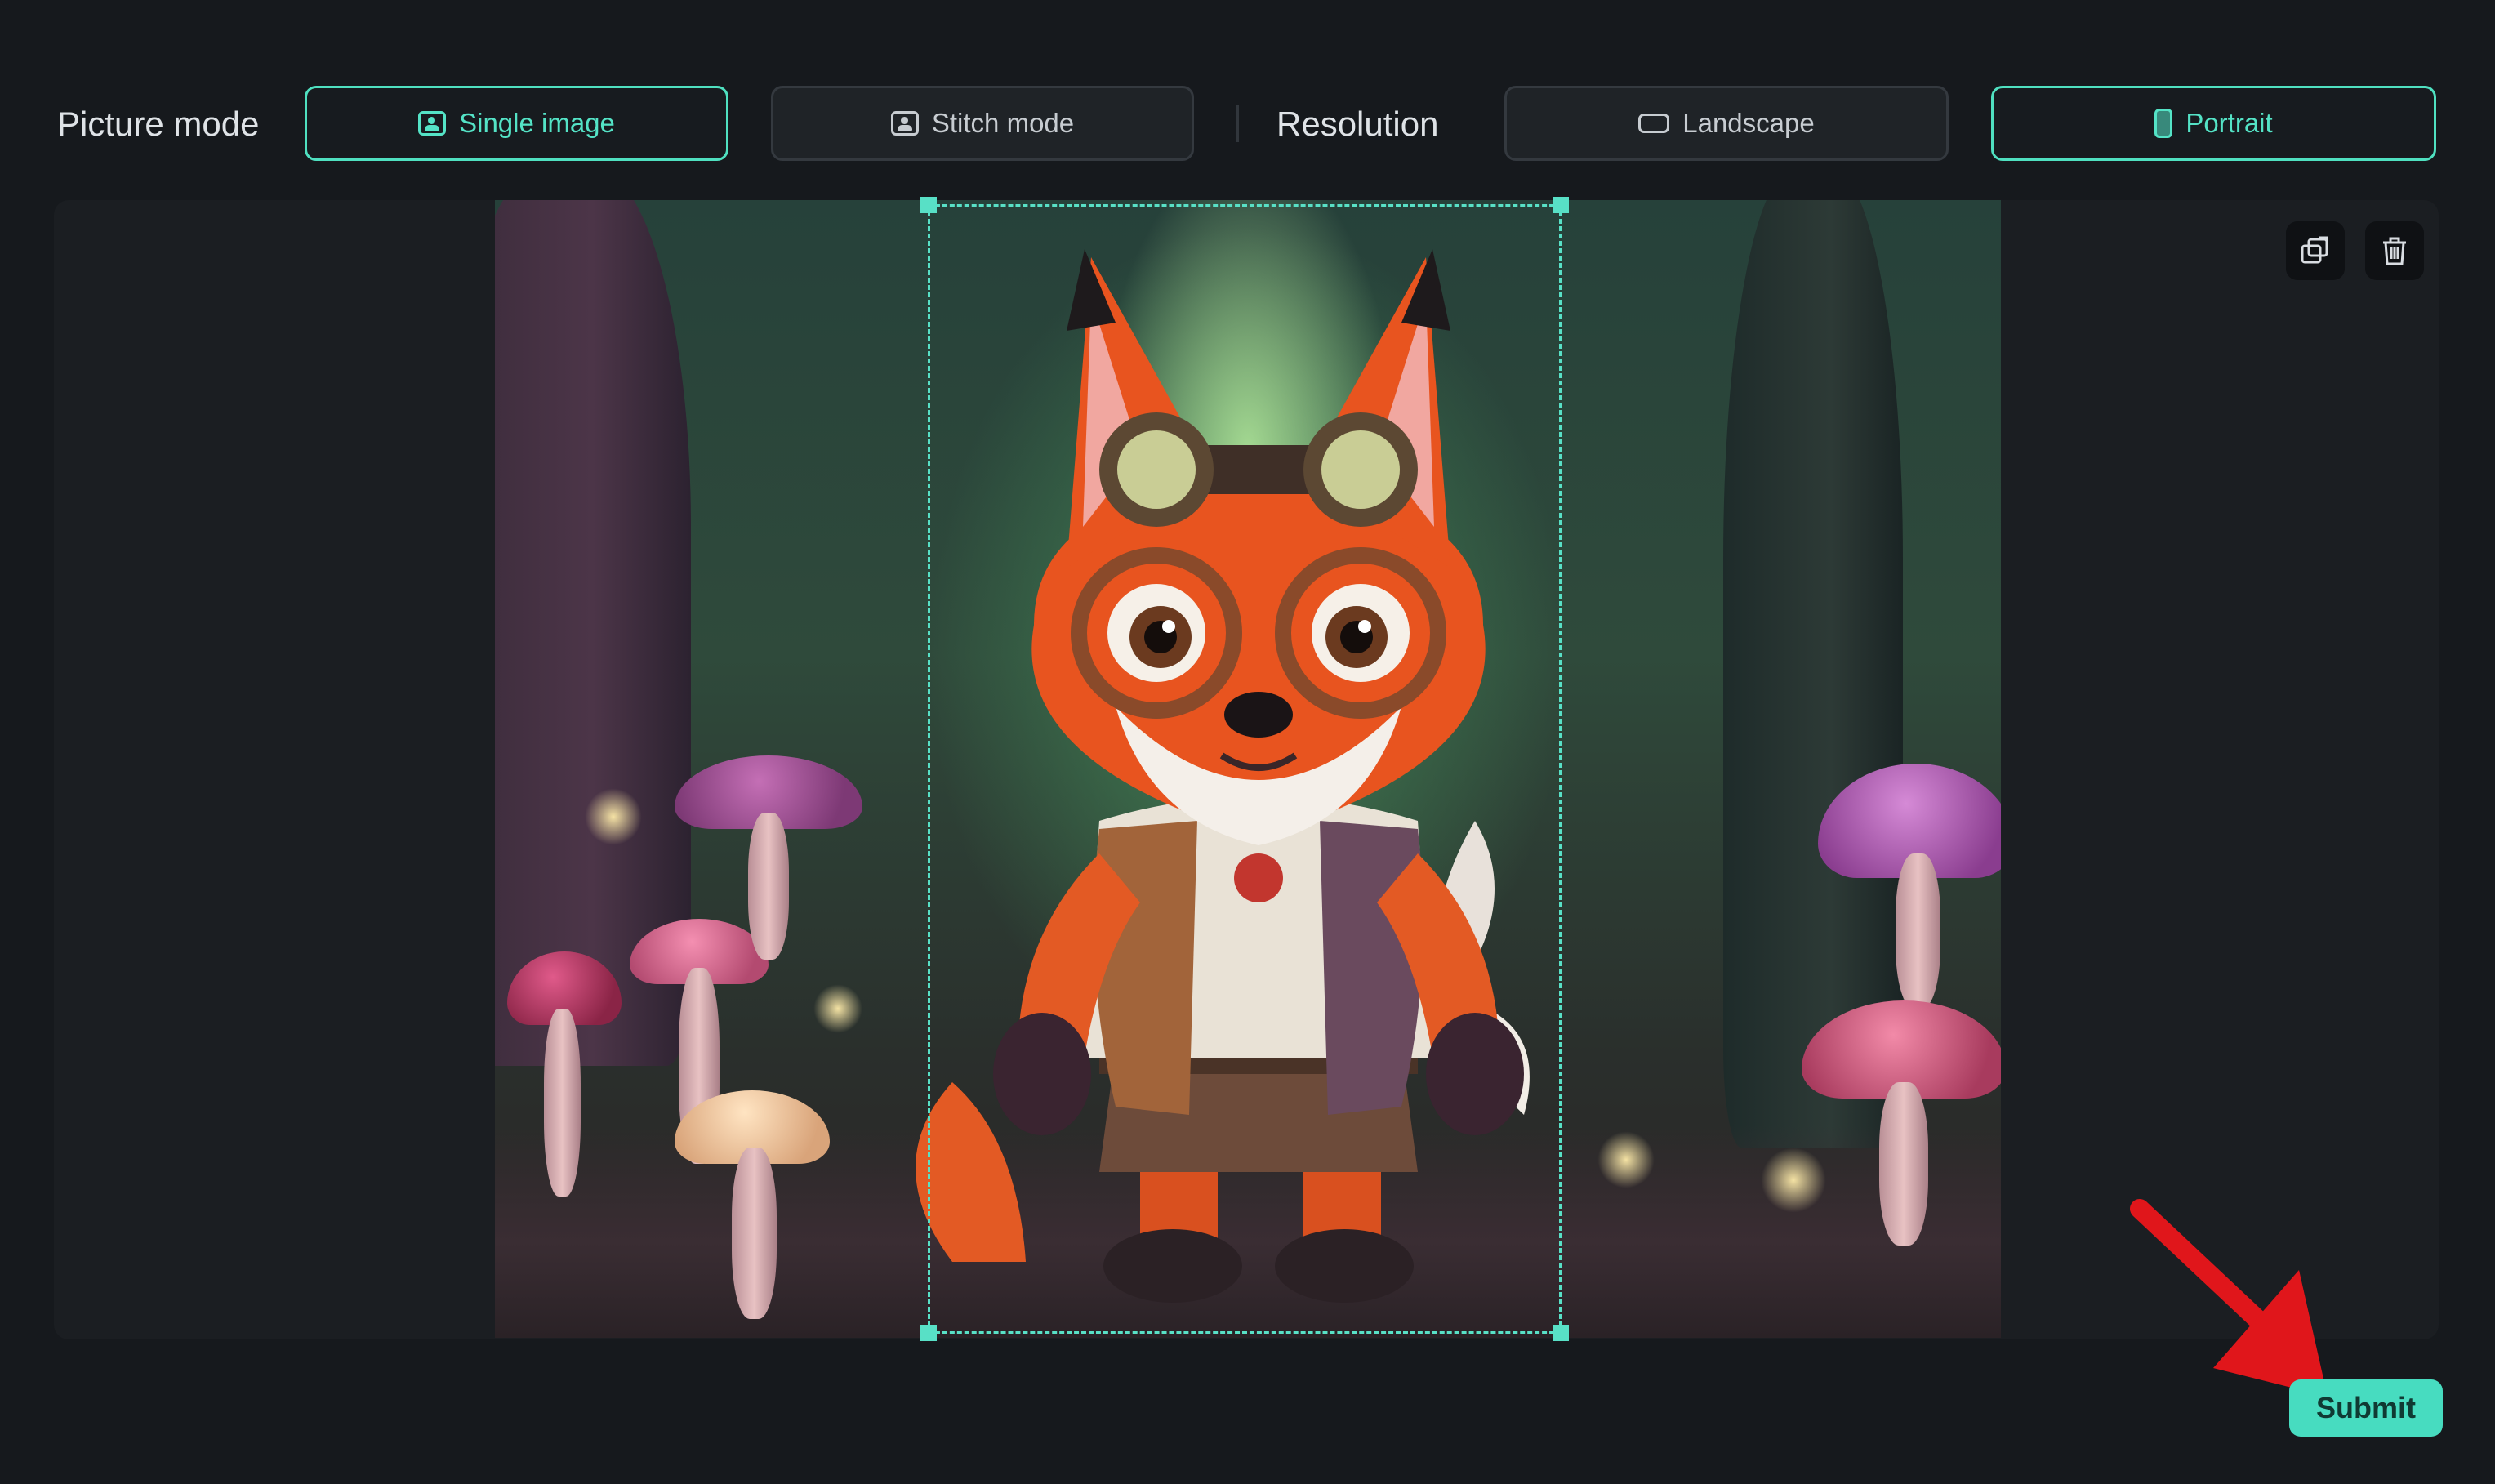  What do you see at coordinates (1748, 123) in the screenshot?
I see `landscape-label: Landscape` at bounding box center [1748, 123].